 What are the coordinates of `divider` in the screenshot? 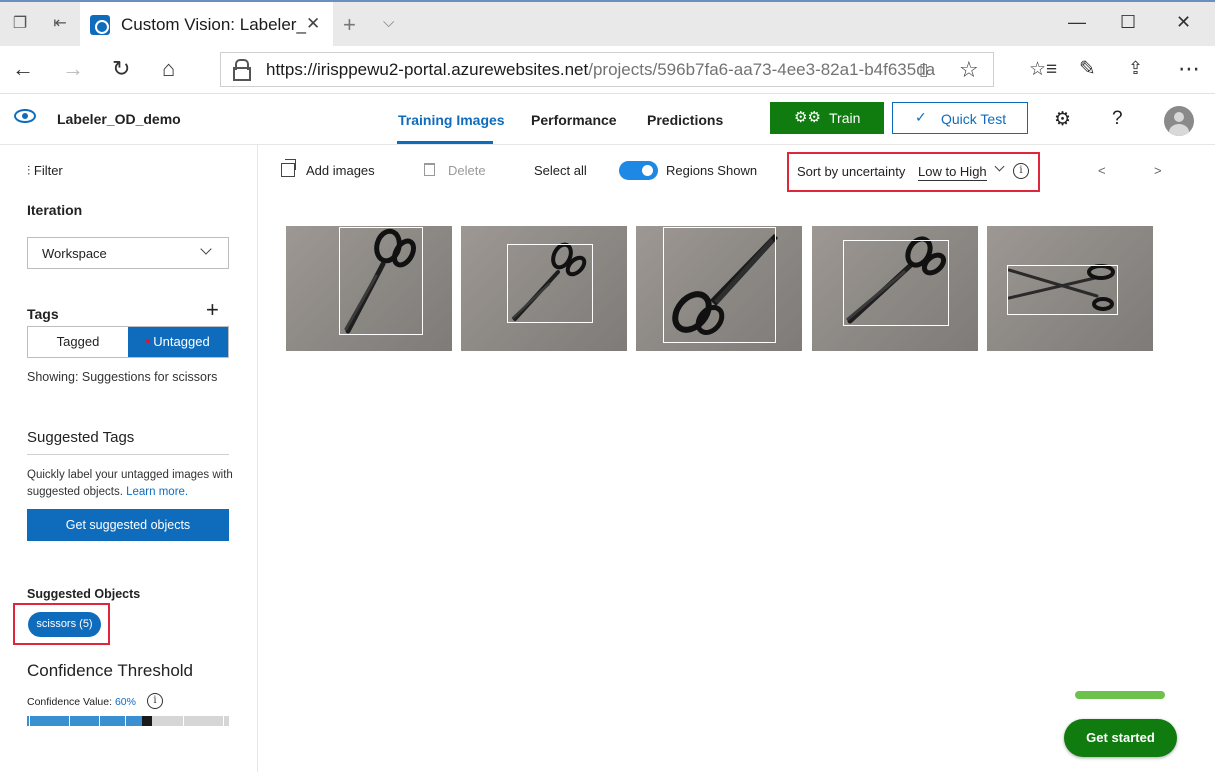 It's located at (128, 454).